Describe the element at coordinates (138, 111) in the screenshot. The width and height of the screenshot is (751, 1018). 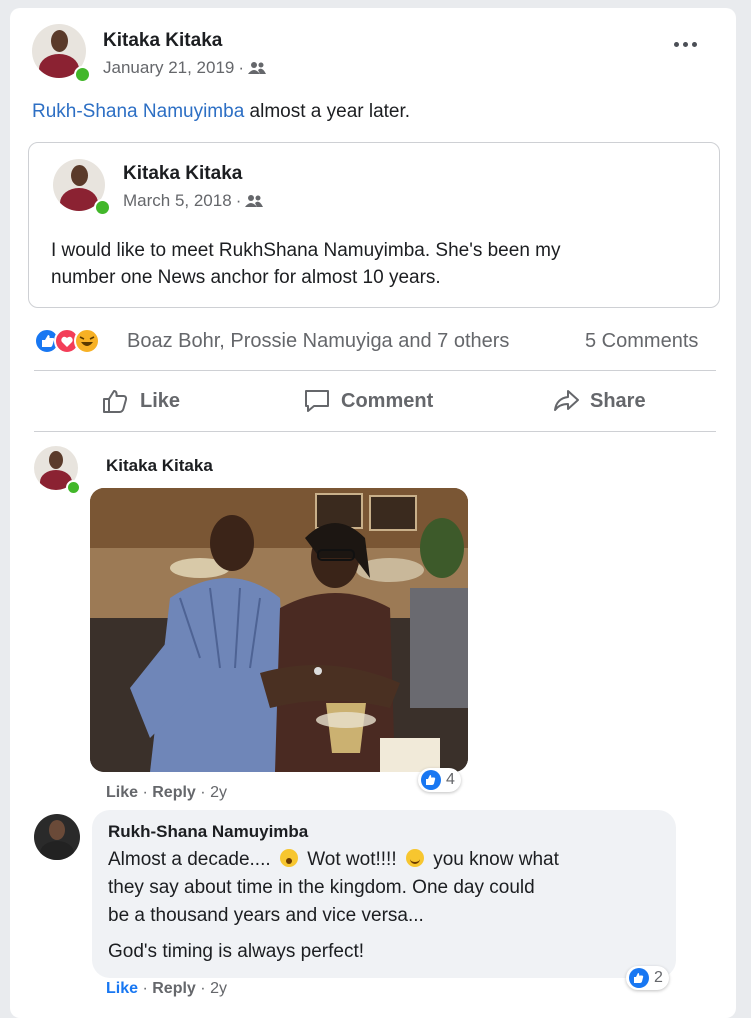
I see `mention-link: Rukh-Shana Namuyimba` at that location.